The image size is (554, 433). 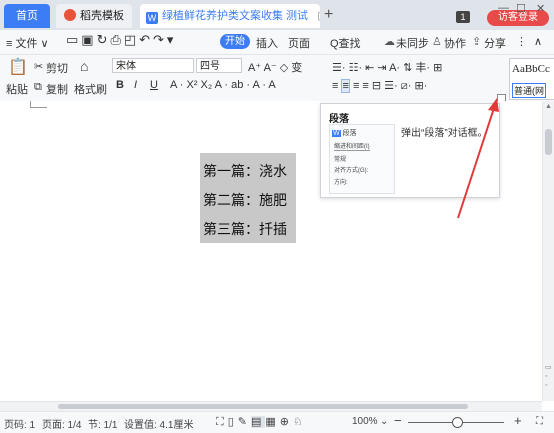 What do you see at coordinates (384, 421) in the screenshot?
I see `zoom-dropdown-icon: ⌄` at bounding box center [384, 421].